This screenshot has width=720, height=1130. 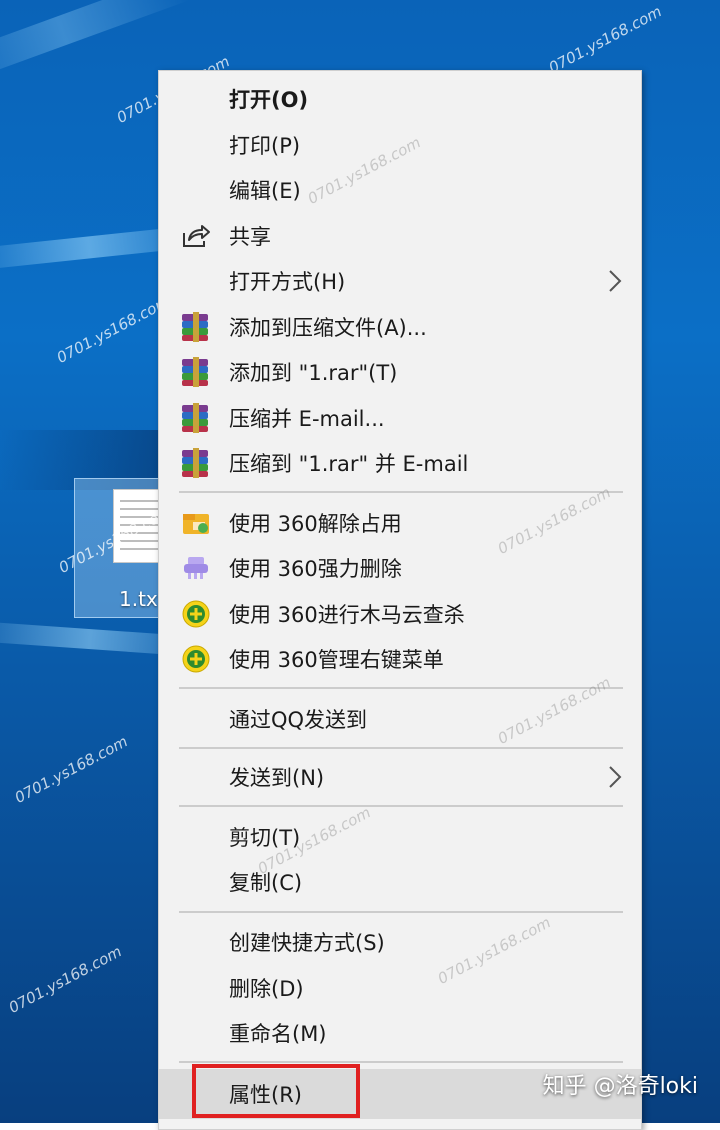 What do you see at coordinates (349, 464) in the screenshot?
I see `menu-item-label: 压缩到 "1.rar" 并 E-mail` at bounding box center [349, 464].